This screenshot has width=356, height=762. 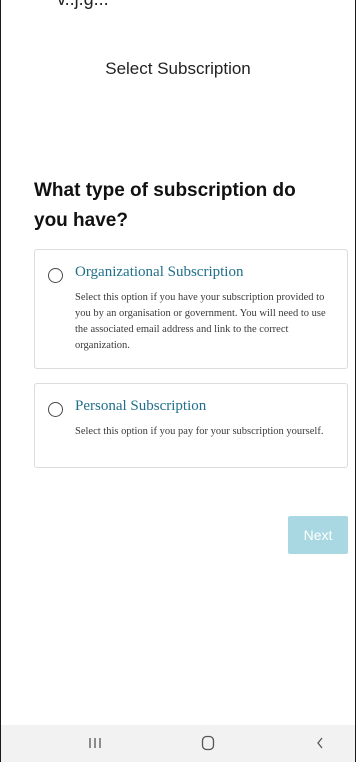 What do you see at coordinates (320, 743) in the screenshot?
I see `back-icon` at bounding box center [320, 743].